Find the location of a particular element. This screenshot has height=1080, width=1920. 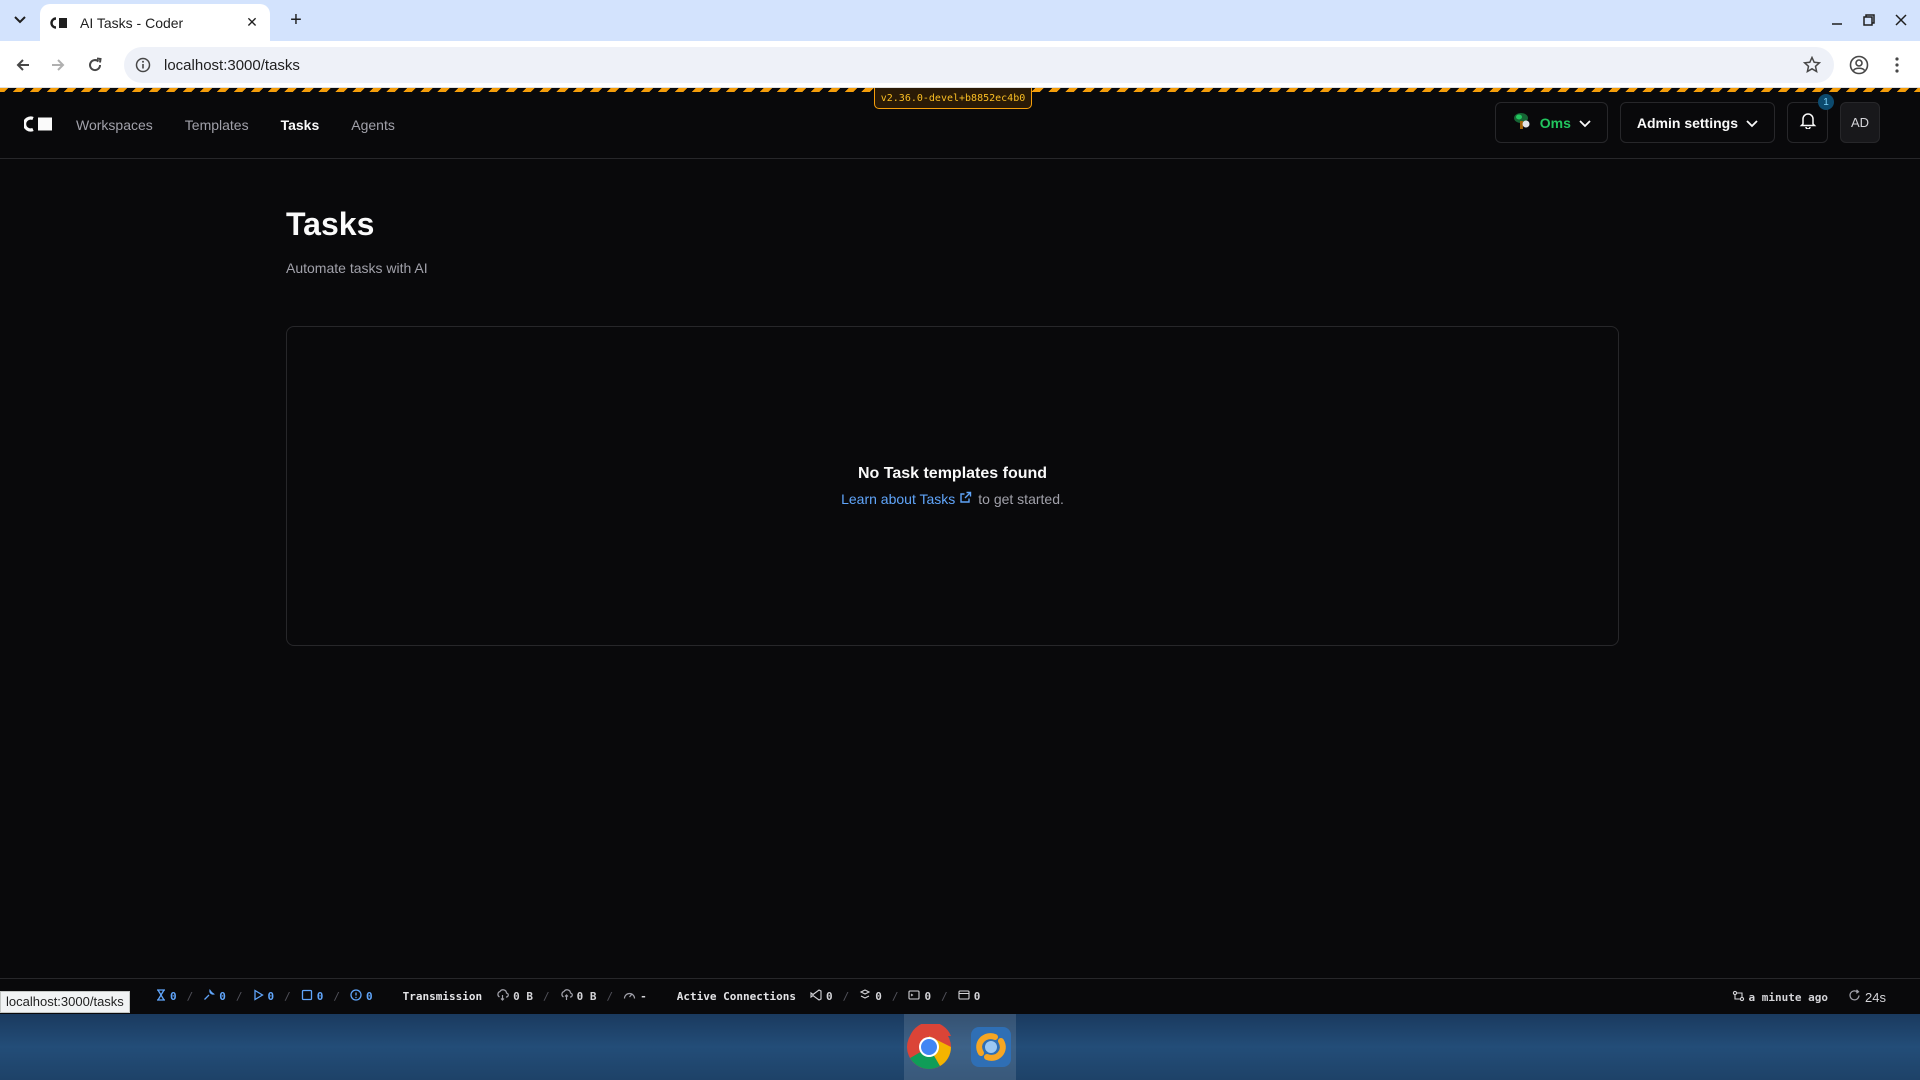

active-connections-label: Active Connections is located at coordinates (736, 996).